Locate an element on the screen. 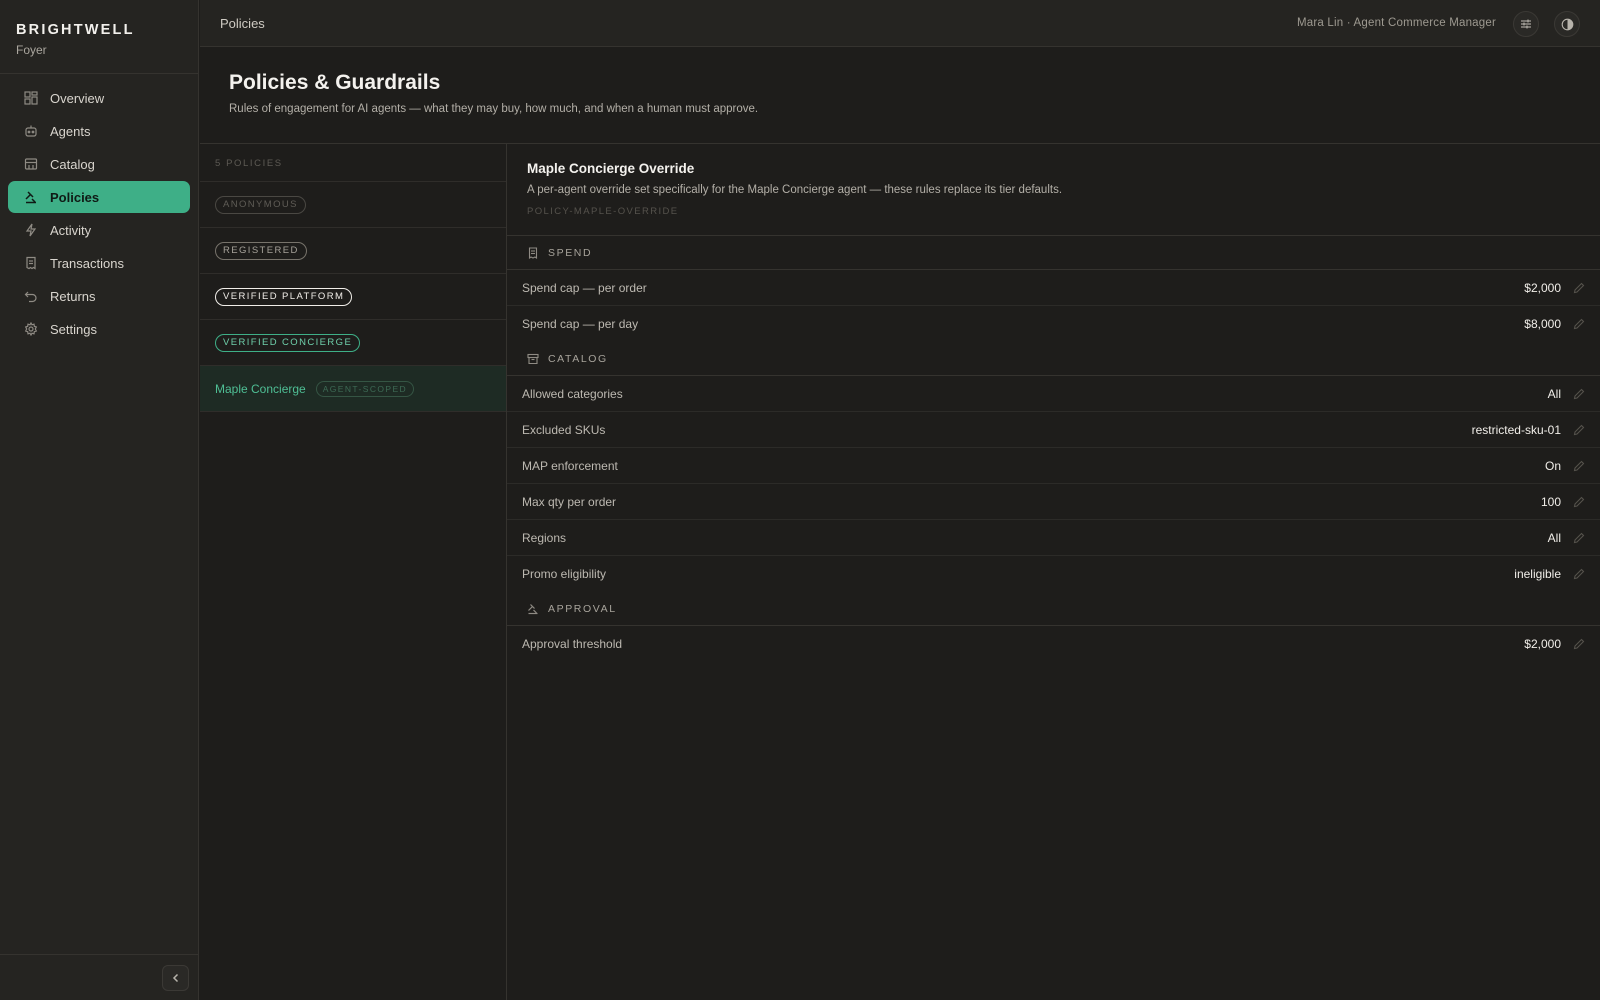 The height and width of the screenshot is (1000, 1600). policy-count: 5 POLICIES is located at coordinates (353, 163).